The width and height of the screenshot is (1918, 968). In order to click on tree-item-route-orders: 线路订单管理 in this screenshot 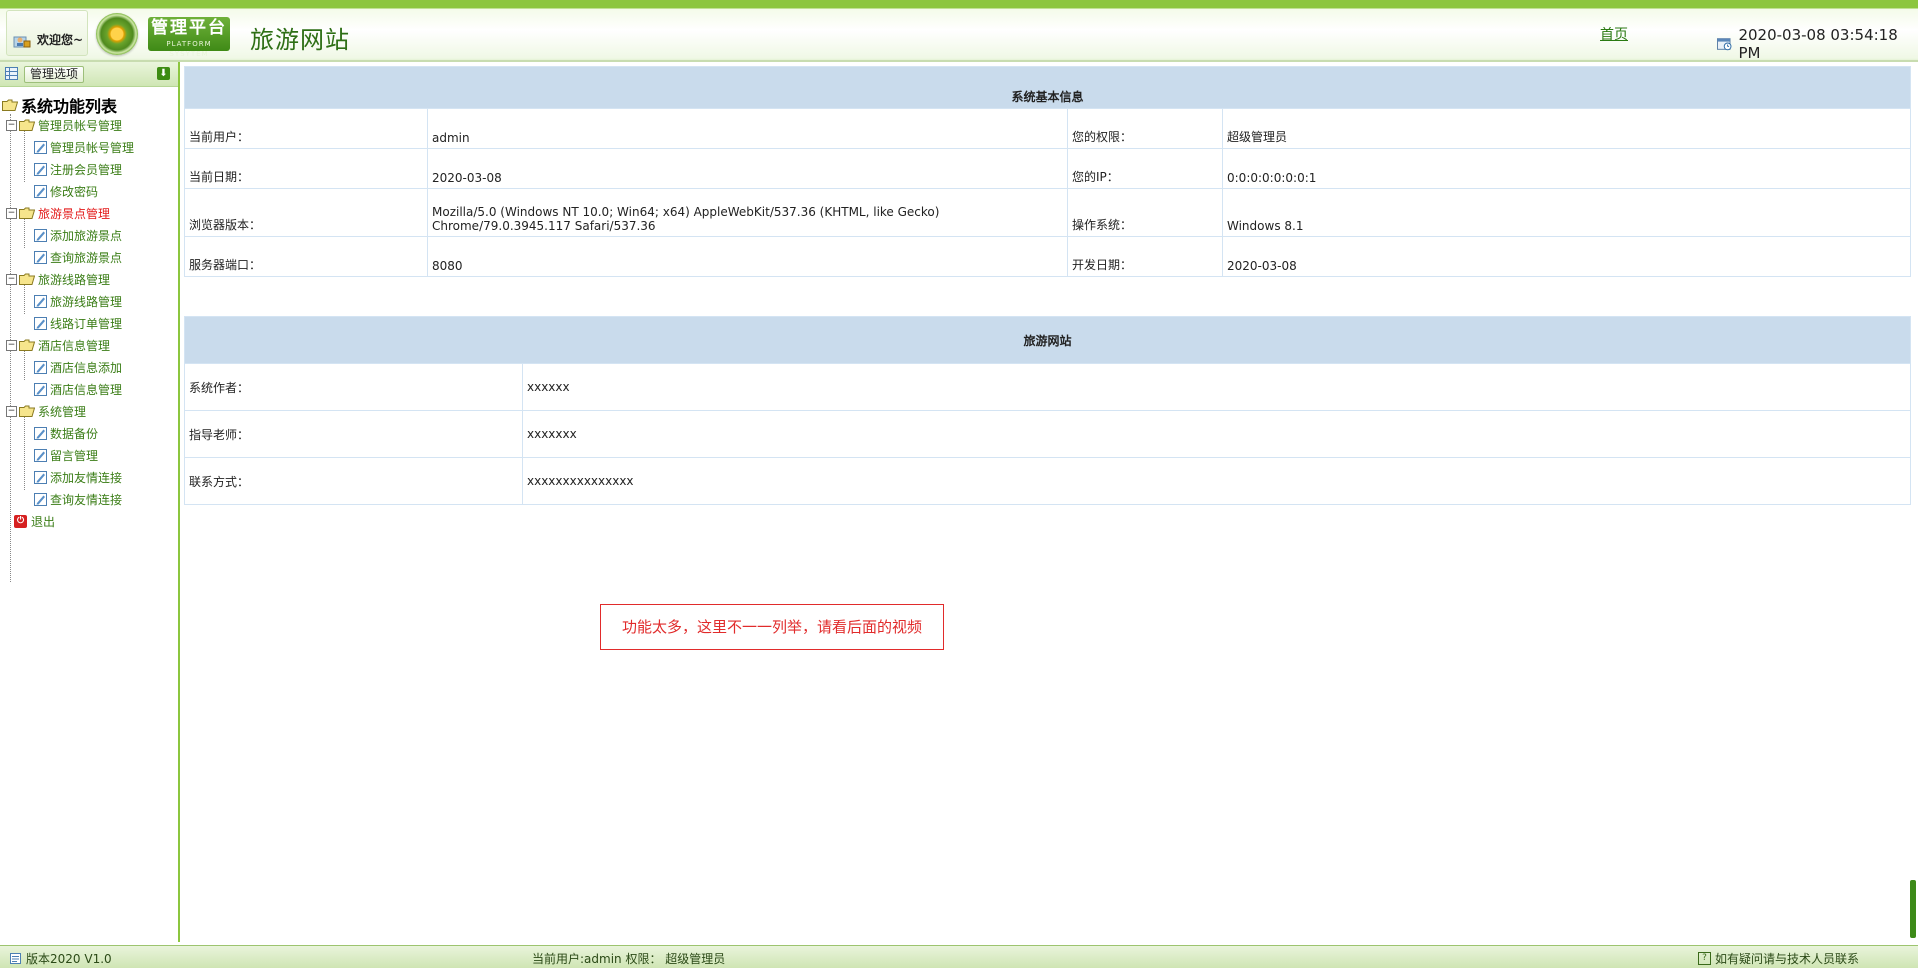, I will do `click(89, 323)`.